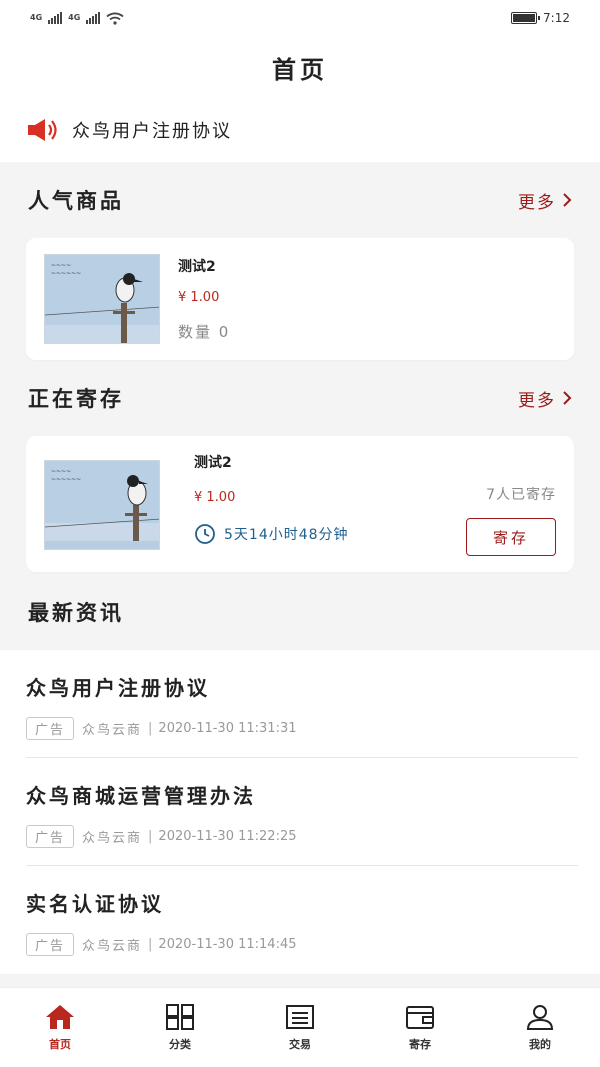 The width and height of the screenshot is (600, 1067). I want to click on nav-label: 首页, so click(60, 1044).